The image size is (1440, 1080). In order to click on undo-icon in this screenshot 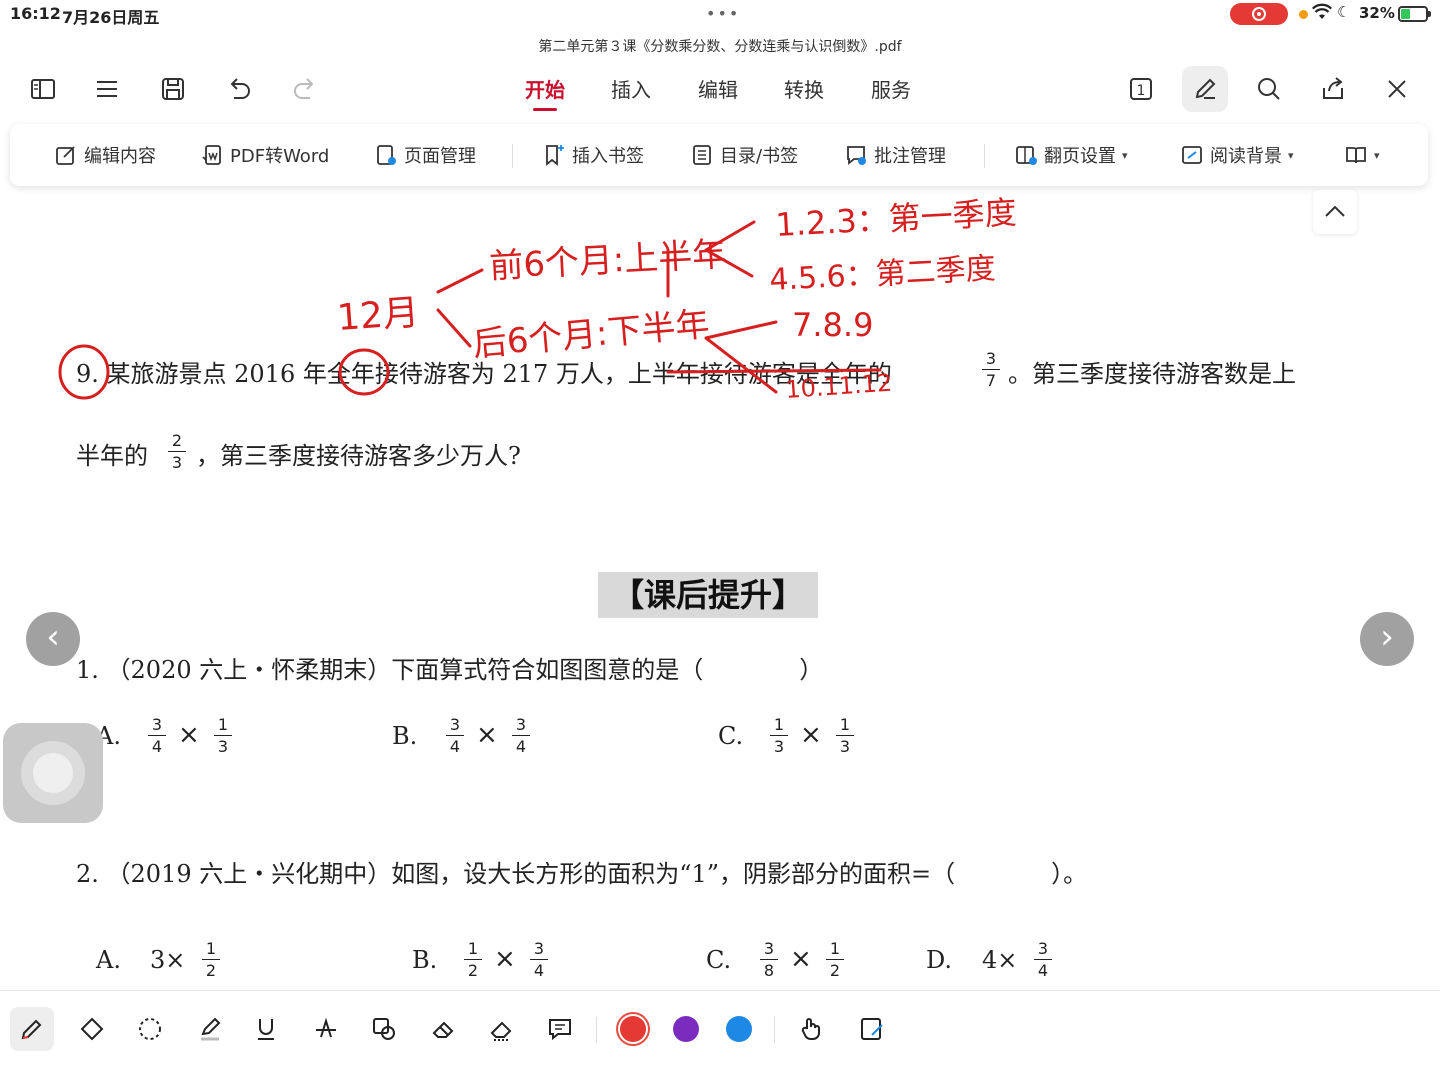, I will do `click(239, 89)`.